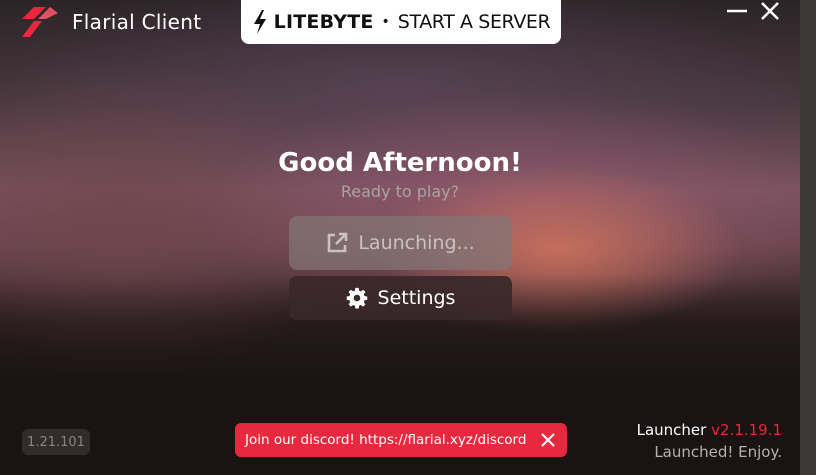 This screenshot has height=475, width=816. What do you see at coordinates (737, 13) in the screenshot?
I see `minimize-icon` at bounding box center [737, 13].